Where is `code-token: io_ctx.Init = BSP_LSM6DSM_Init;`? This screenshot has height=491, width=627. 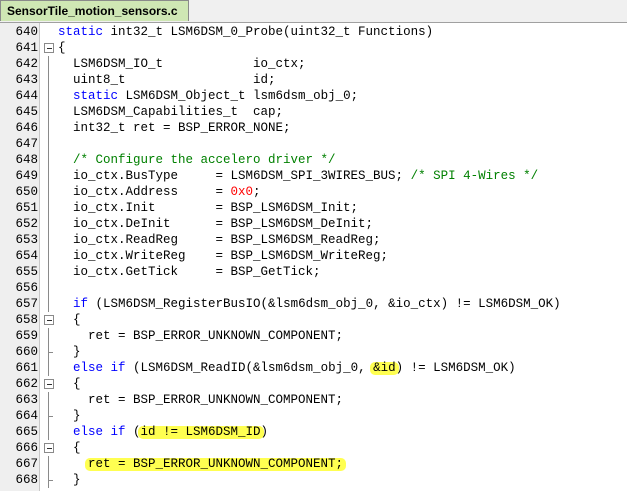
code-token: io_ctx.Init = BSP_LSM6DSM_Init; is located at coordinates (208, 208).